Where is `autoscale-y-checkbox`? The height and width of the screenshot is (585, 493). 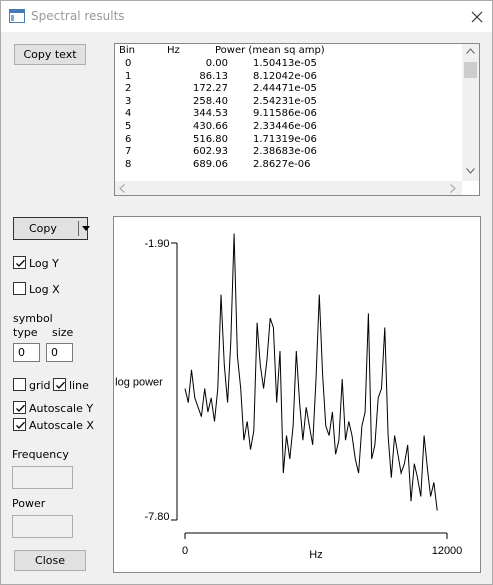
autoscale-y-checkbox is located at coordinates (19, 407).